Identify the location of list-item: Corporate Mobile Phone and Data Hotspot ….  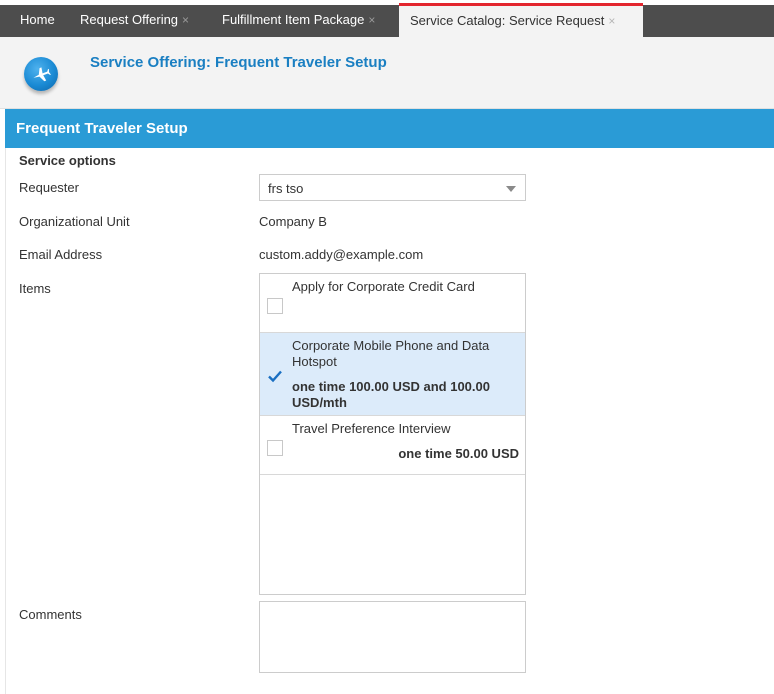
(392, 374).